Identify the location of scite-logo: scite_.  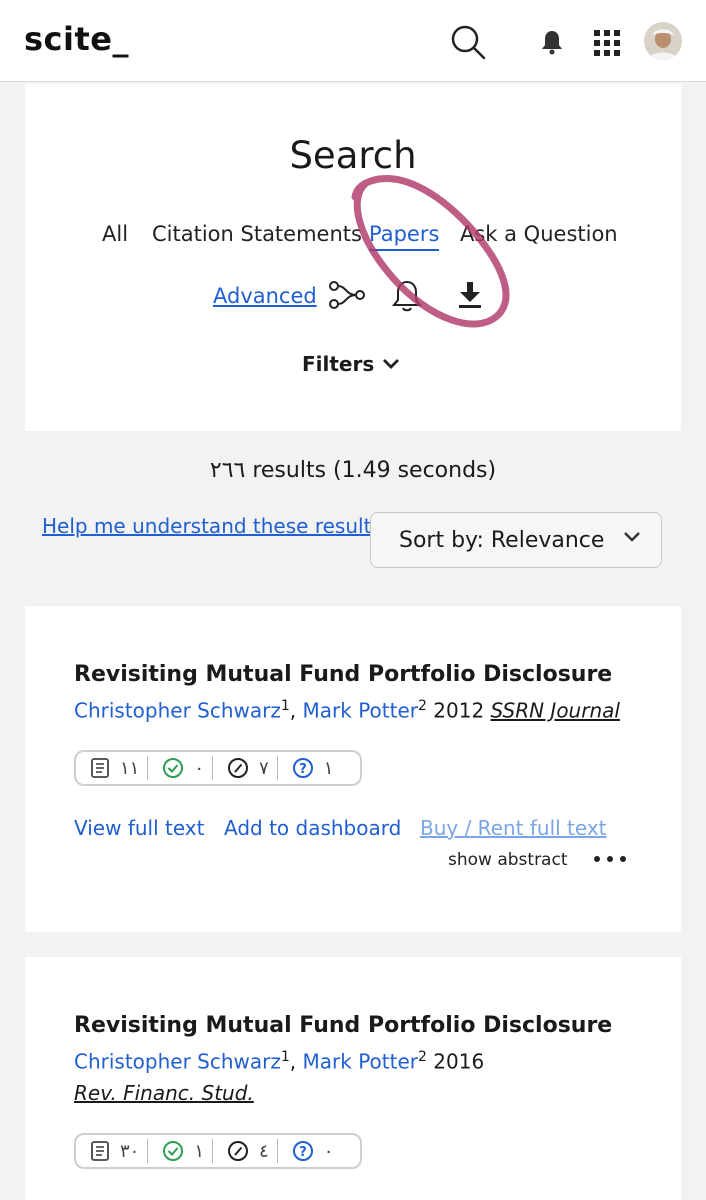
(76, 39).